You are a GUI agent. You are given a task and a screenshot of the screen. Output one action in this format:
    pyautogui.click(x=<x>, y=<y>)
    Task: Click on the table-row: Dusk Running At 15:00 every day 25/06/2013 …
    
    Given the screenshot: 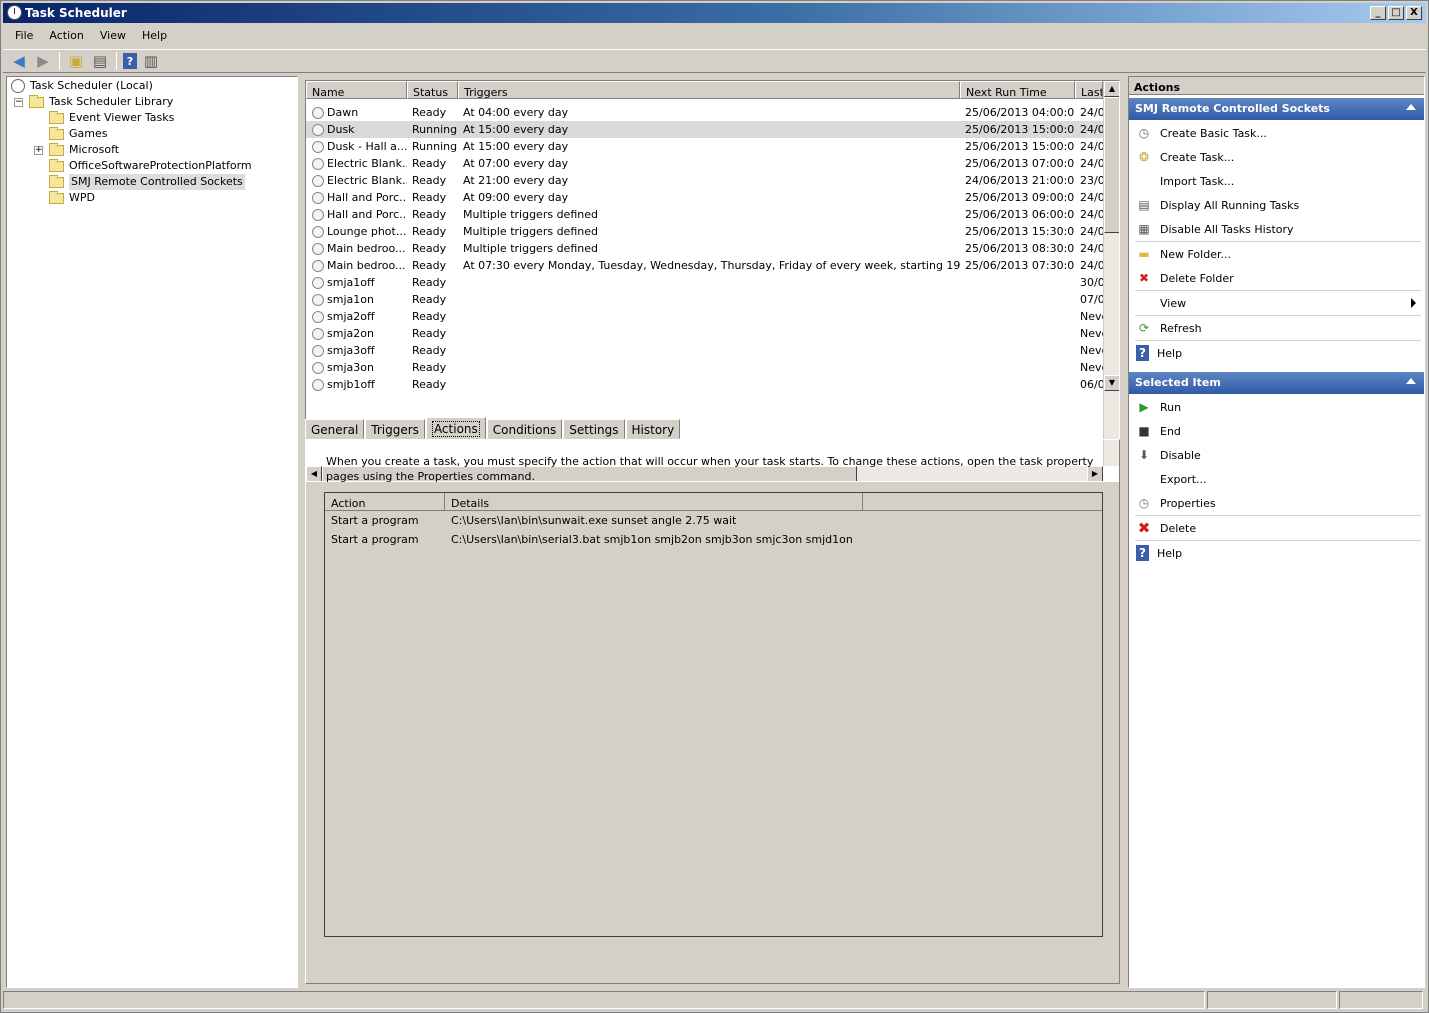 What is the action you would take?
    pyautogui.click(x=704, y=129)
    